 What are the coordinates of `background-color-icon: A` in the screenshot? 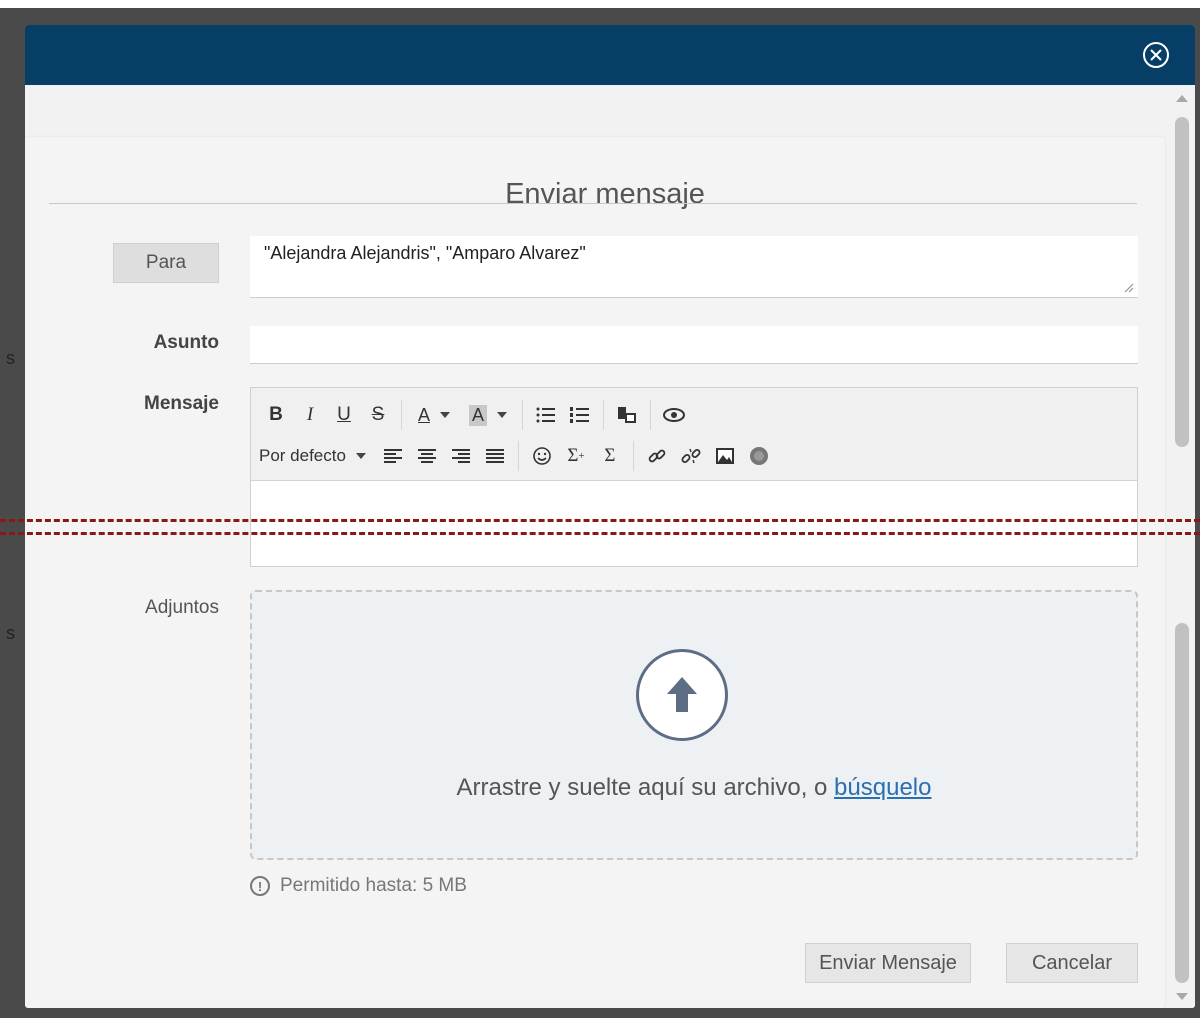 It's located at (491, 415).